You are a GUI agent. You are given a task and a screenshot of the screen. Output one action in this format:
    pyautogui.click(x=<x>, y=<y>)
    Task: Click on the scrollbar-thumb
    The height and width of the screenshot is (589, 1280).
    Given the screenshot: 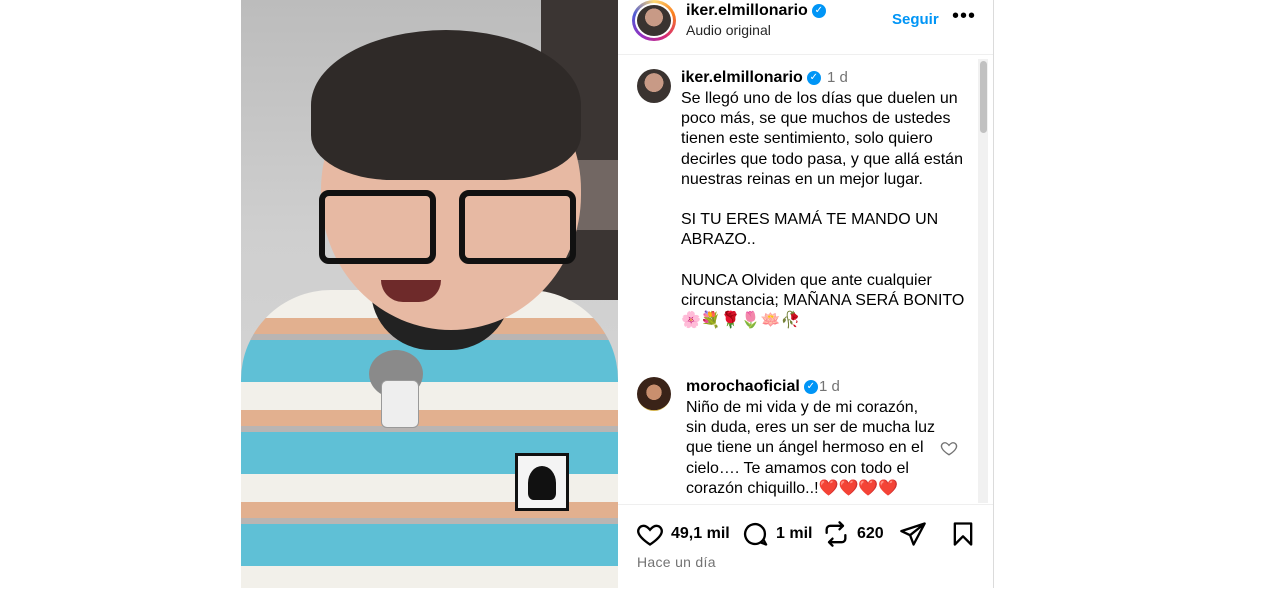 What is the action you would take?
    pyautogui.click(x=983, y=97)
    